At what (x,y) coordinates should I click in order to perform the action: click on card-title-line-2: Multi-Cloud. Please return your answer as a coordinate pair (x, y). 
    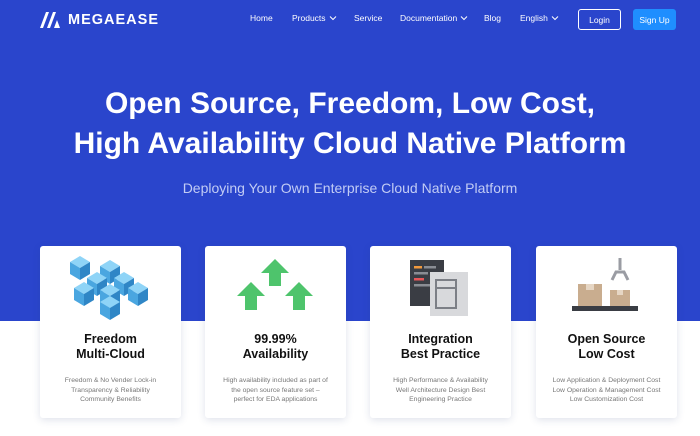
    Looking at the image, I should click on (110, 354).